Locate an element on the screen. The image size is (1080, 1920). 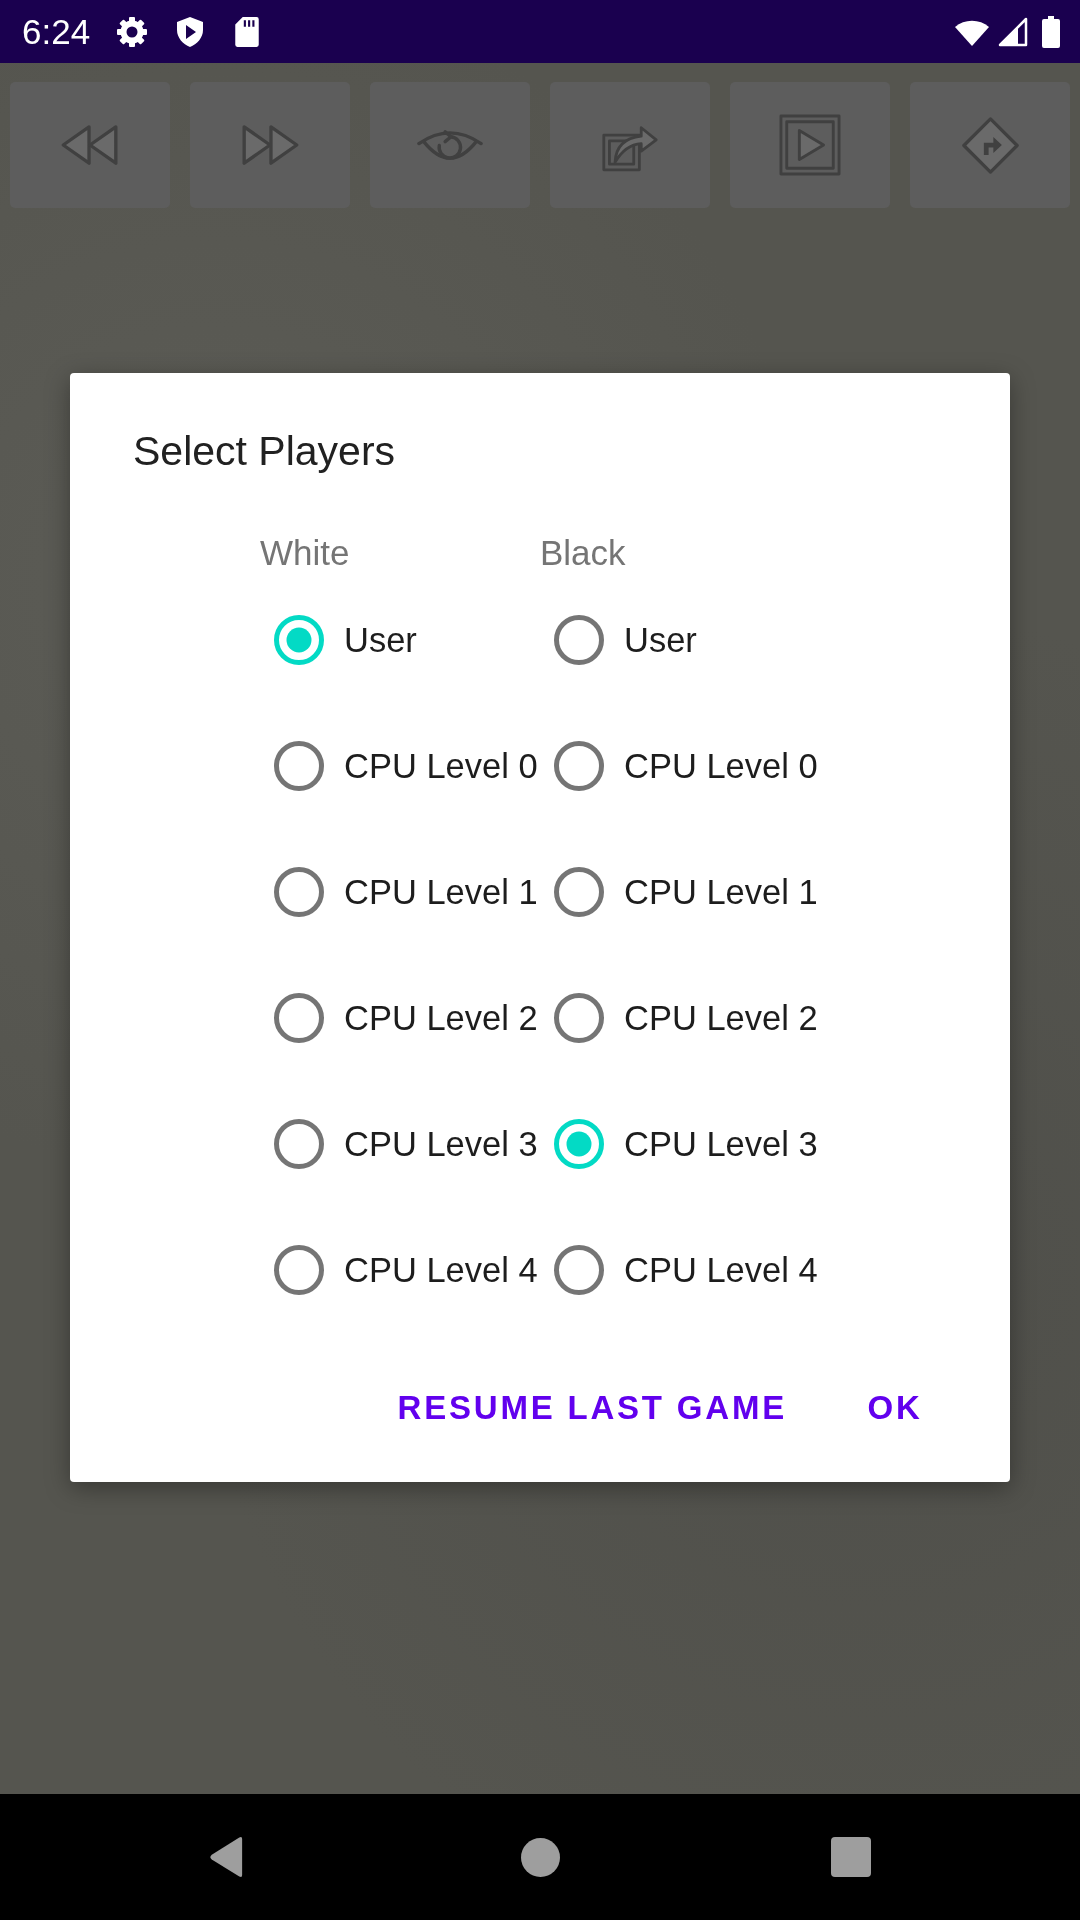
back-icon is located at coordinates (226, 1857).